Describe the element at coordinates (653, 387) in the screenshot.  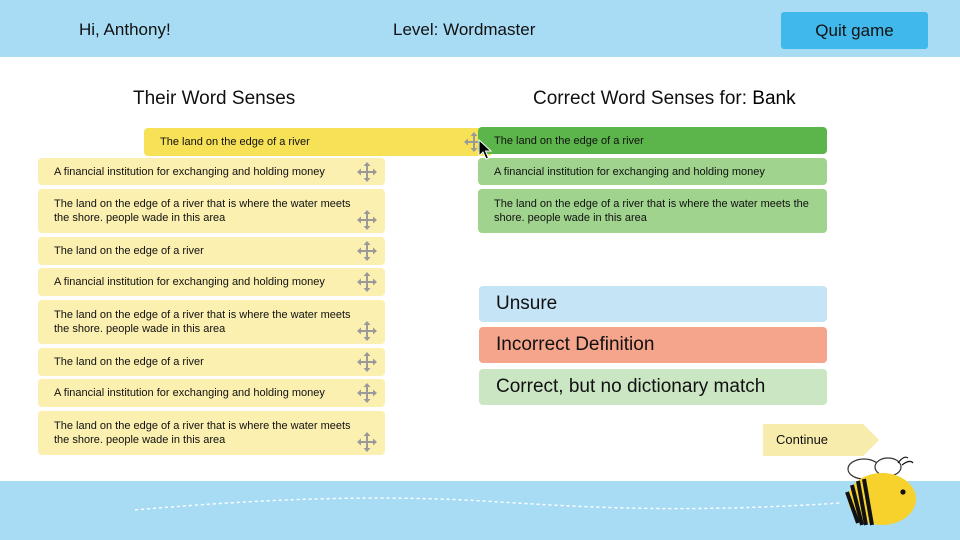
I see `correct-no-match-drop-target: Correct, but no dictionary match` at that location.